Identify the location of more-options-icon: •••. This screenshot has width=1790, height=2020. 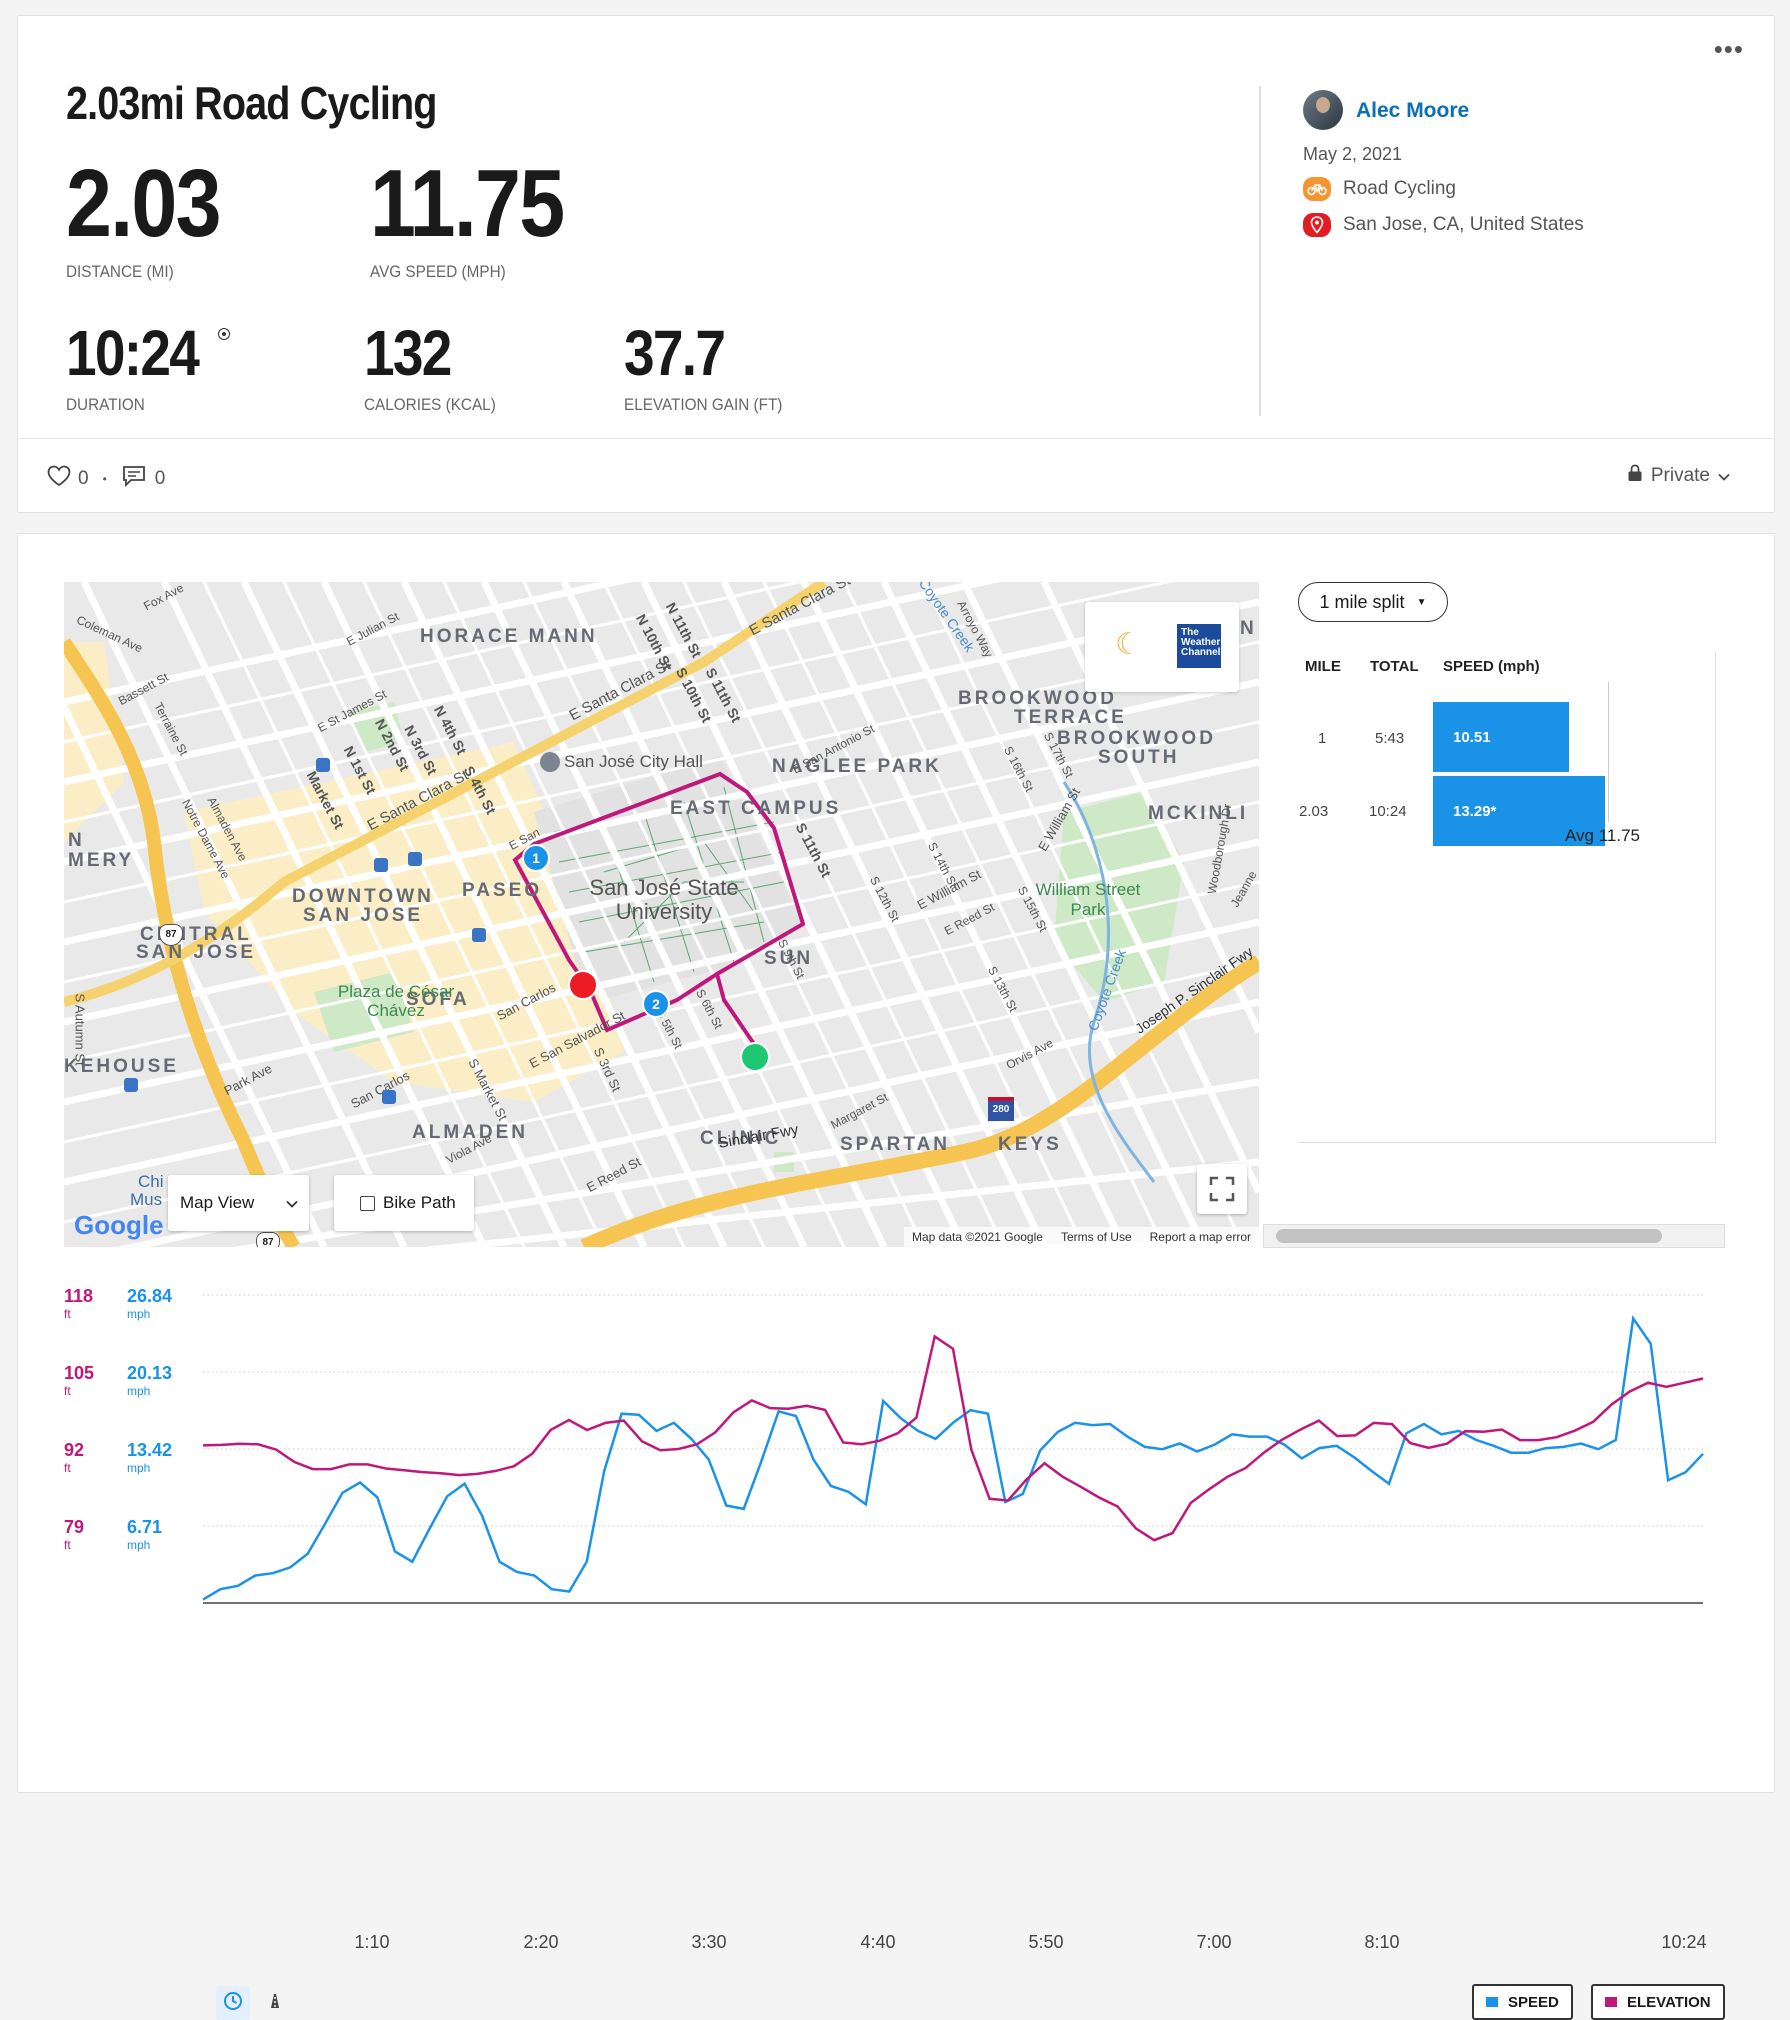
(1729, 49).